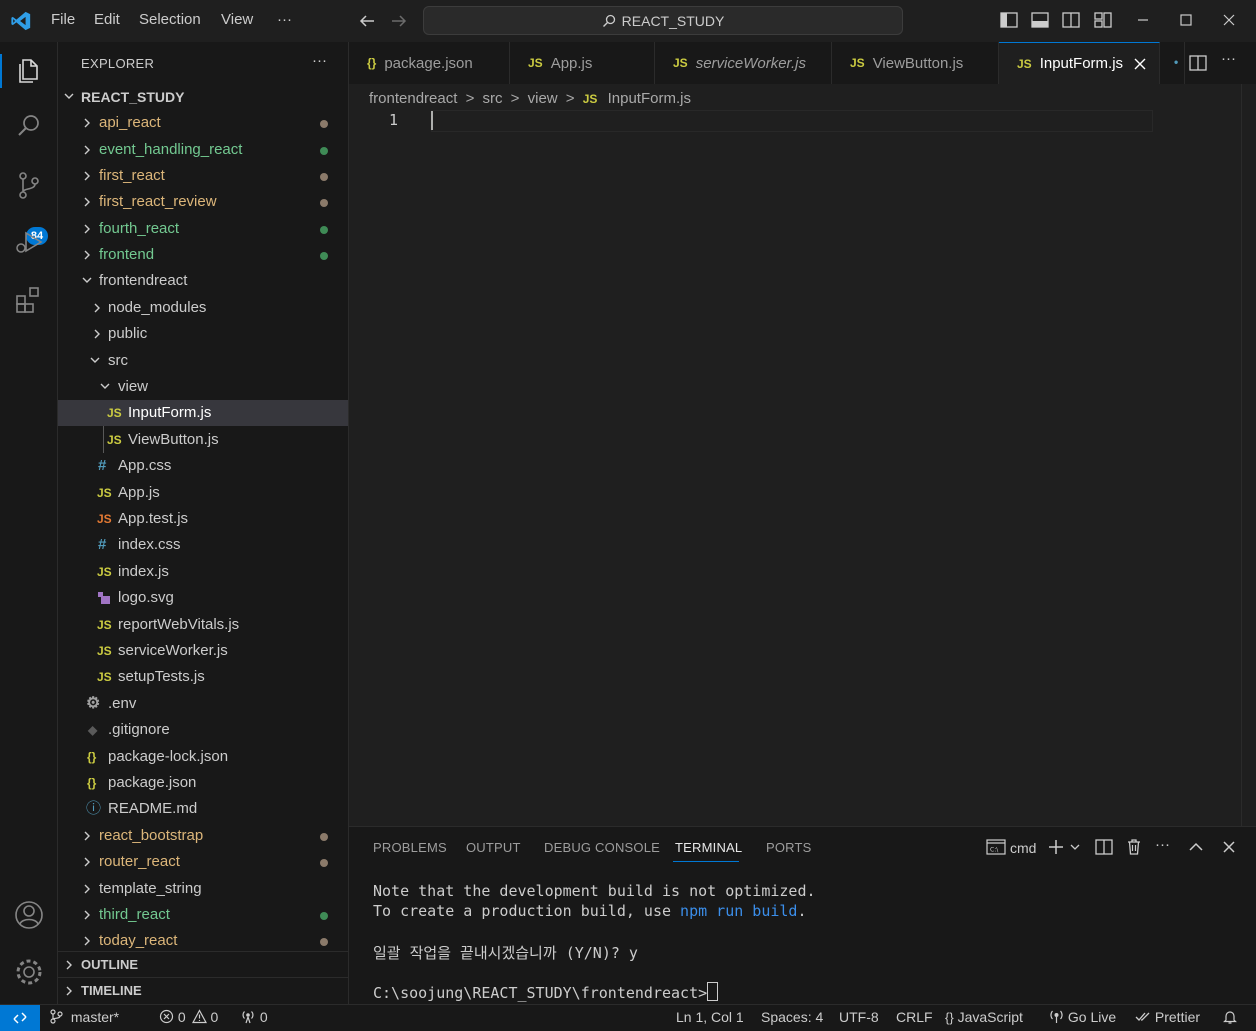 The height and width of the screenshot is (1031, 1256). I want to click on tree-folder-first-react-review: first_react_review, so click(203, 202).